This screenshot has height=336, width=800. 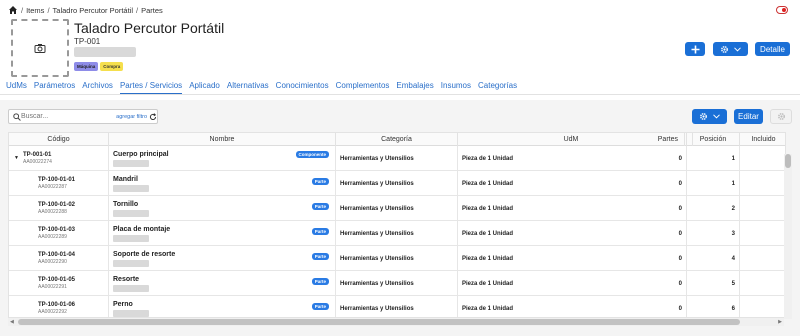 What do you see at coordinates (141, 154) in the screenshot?
I see `row-name: Cuerpo principal` at bounding box center [141, 154].